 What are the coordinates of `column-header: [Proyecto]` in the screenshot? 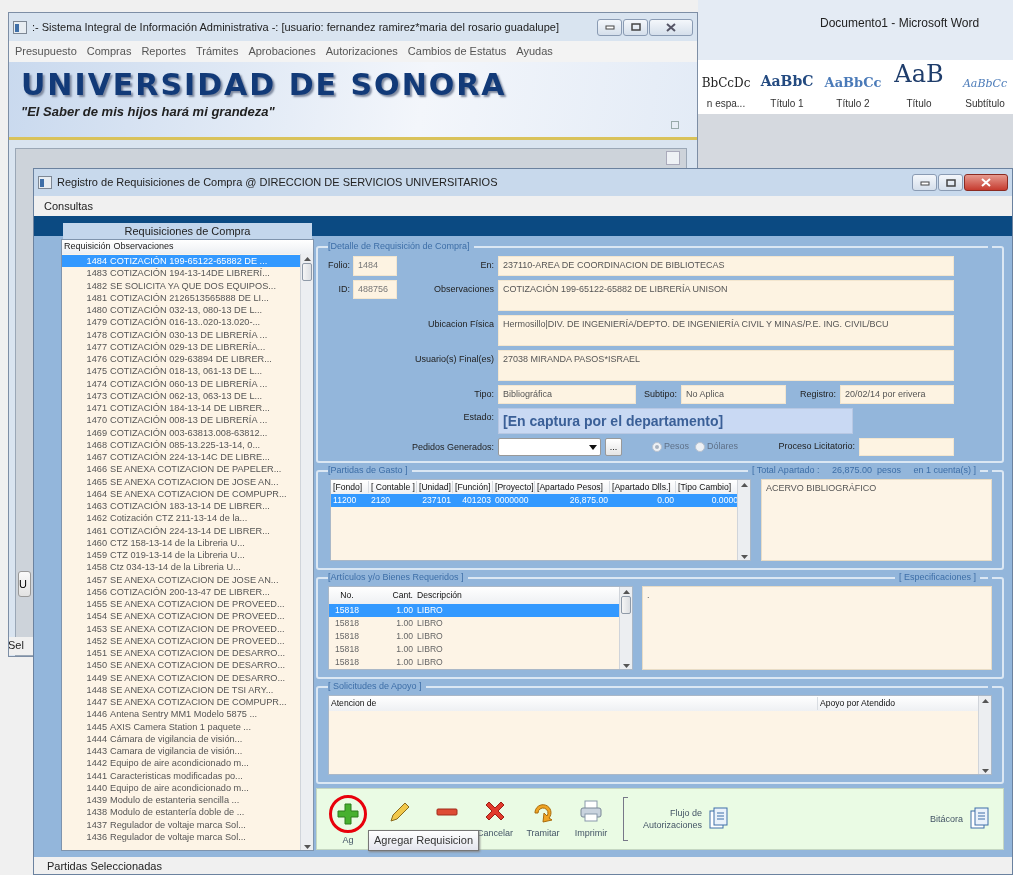 It's located at (514, 487).